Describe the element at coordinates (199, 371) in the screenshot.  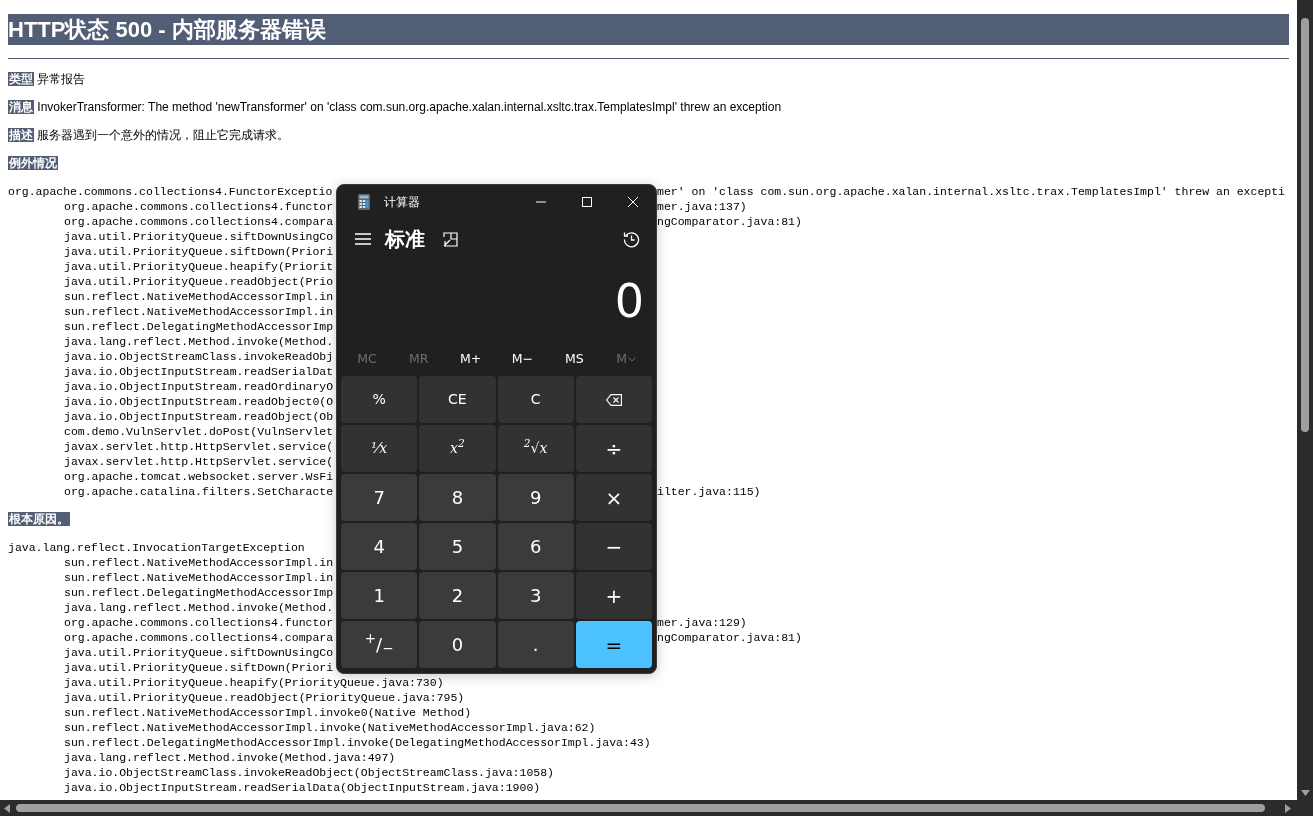
I see `stack-trace-line: java.io.ObjectInputStream.readSerialDat` at that location.